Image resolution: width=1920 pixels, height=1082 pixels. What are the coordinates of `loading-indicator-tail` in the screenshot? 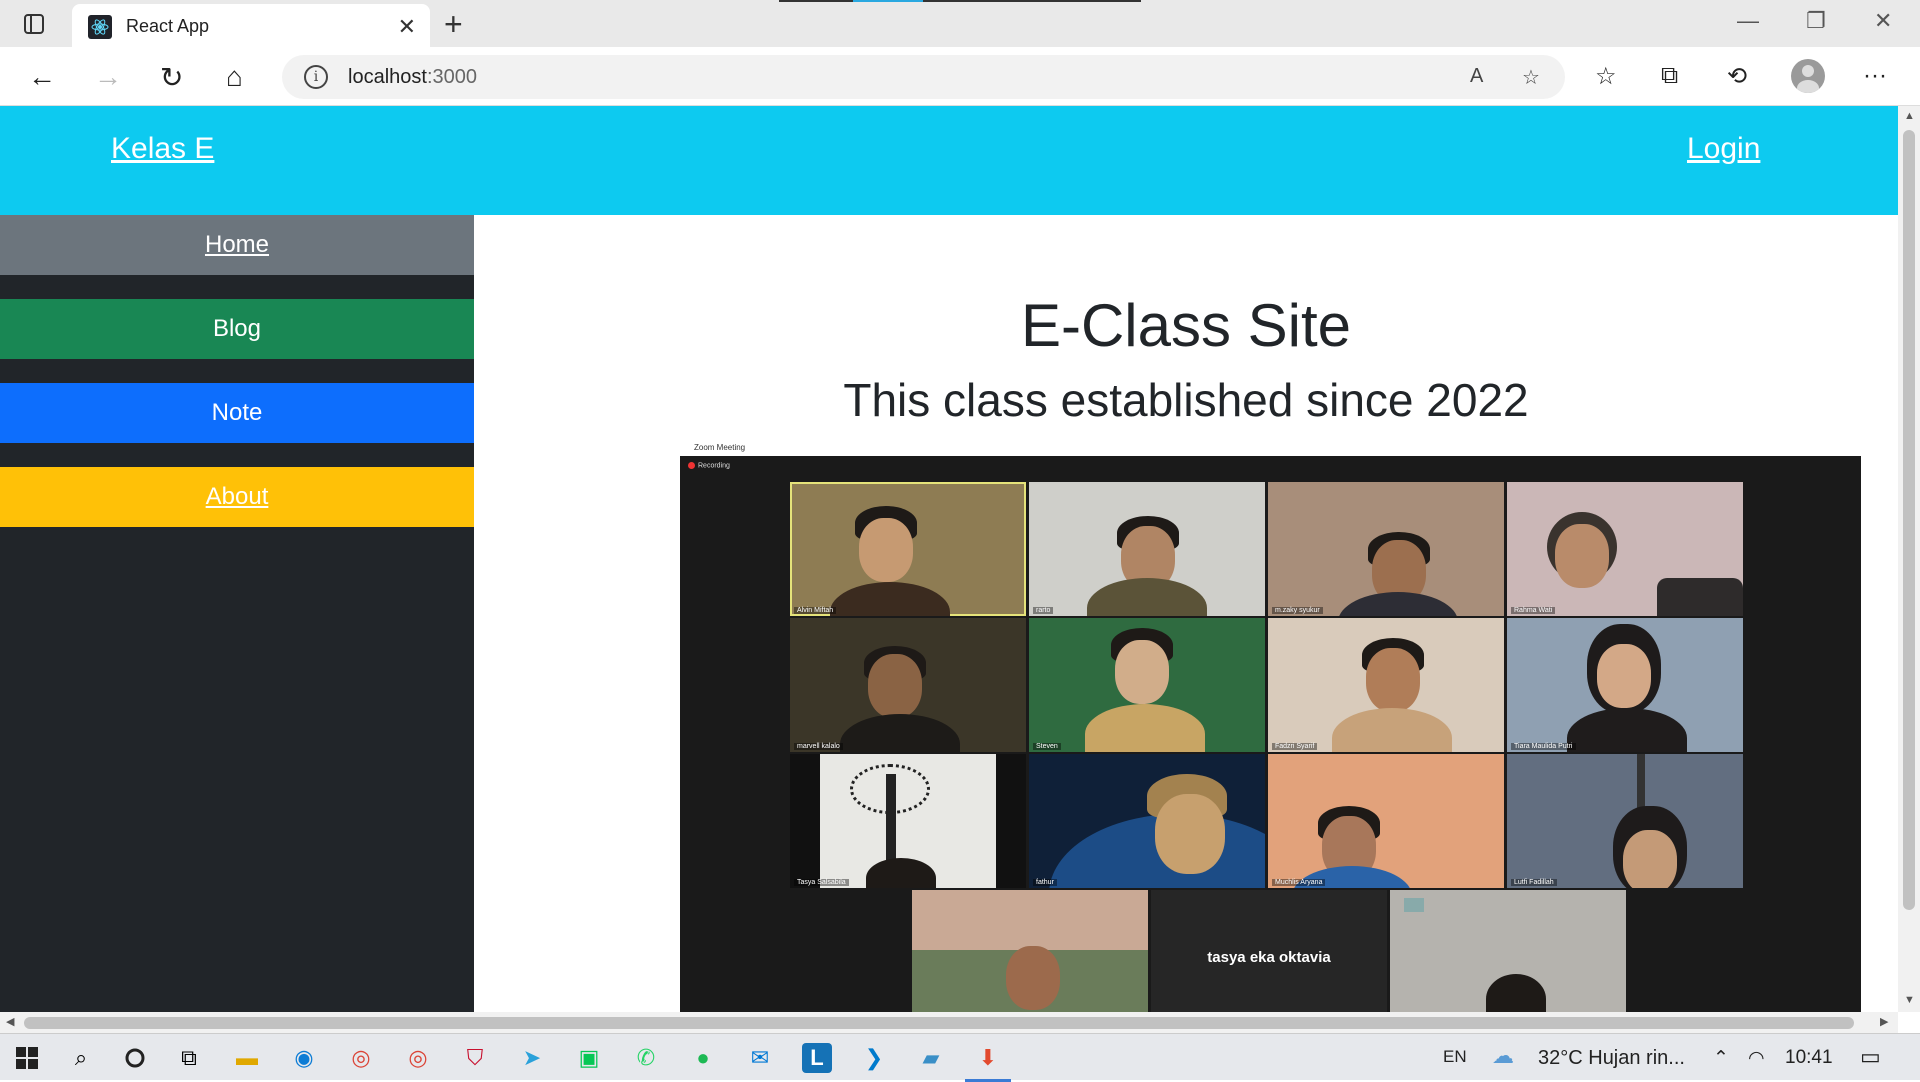 It's located at (1032, 1).